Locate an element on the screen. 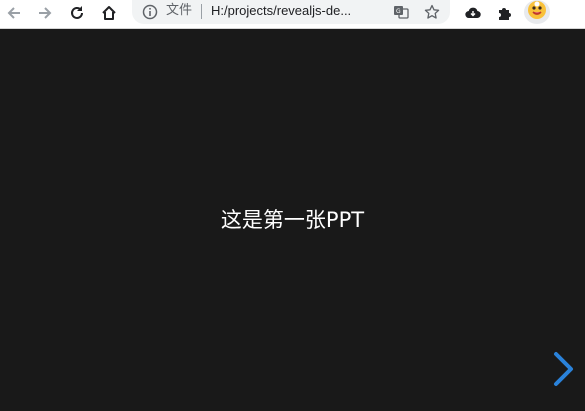 The width and height of the screenshot is (585, 411). extensions-button is located at coordinates (505, 13).